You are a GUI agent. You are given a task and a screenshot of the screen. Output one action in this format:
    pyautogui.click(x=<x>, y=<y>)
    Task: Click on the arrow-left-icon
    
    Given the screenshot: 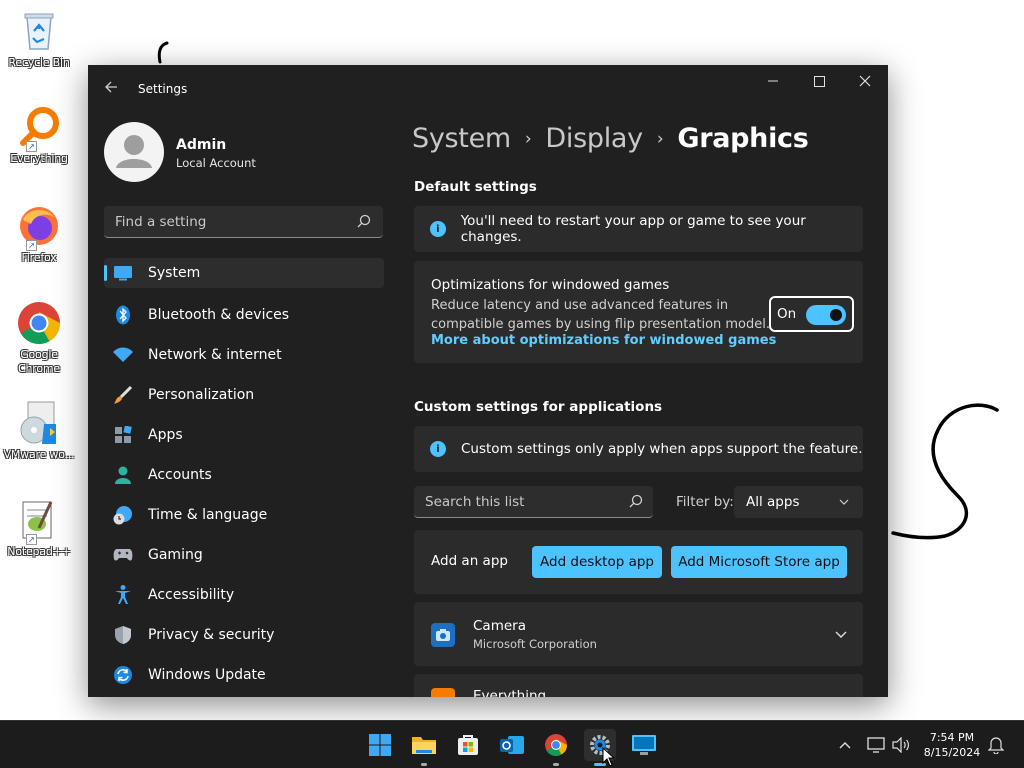 What is the action you would take?
    pyautogui.click(x=111, y=87)
    